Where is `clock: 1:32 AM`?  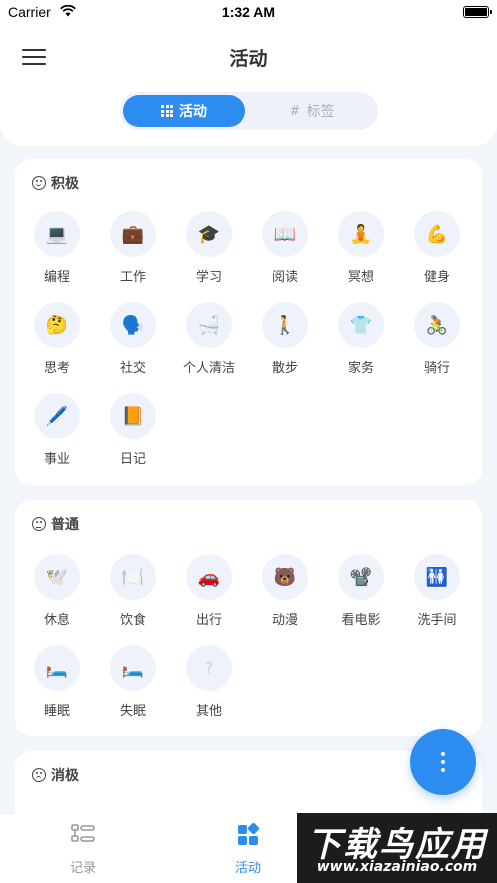 clock: 1:32 AM is located at coordinates (248, 12).